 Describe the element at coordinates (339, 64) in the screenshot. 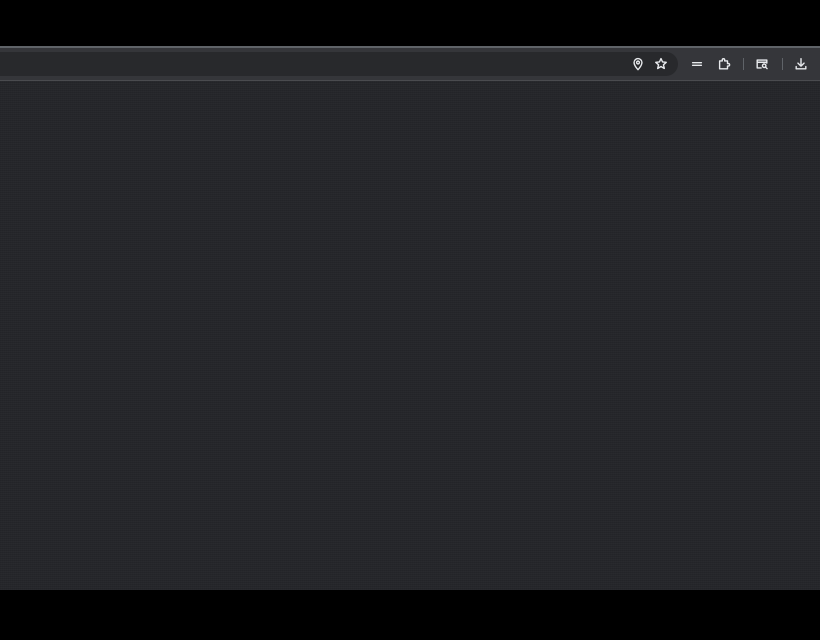

I see `address-bar` at that location.